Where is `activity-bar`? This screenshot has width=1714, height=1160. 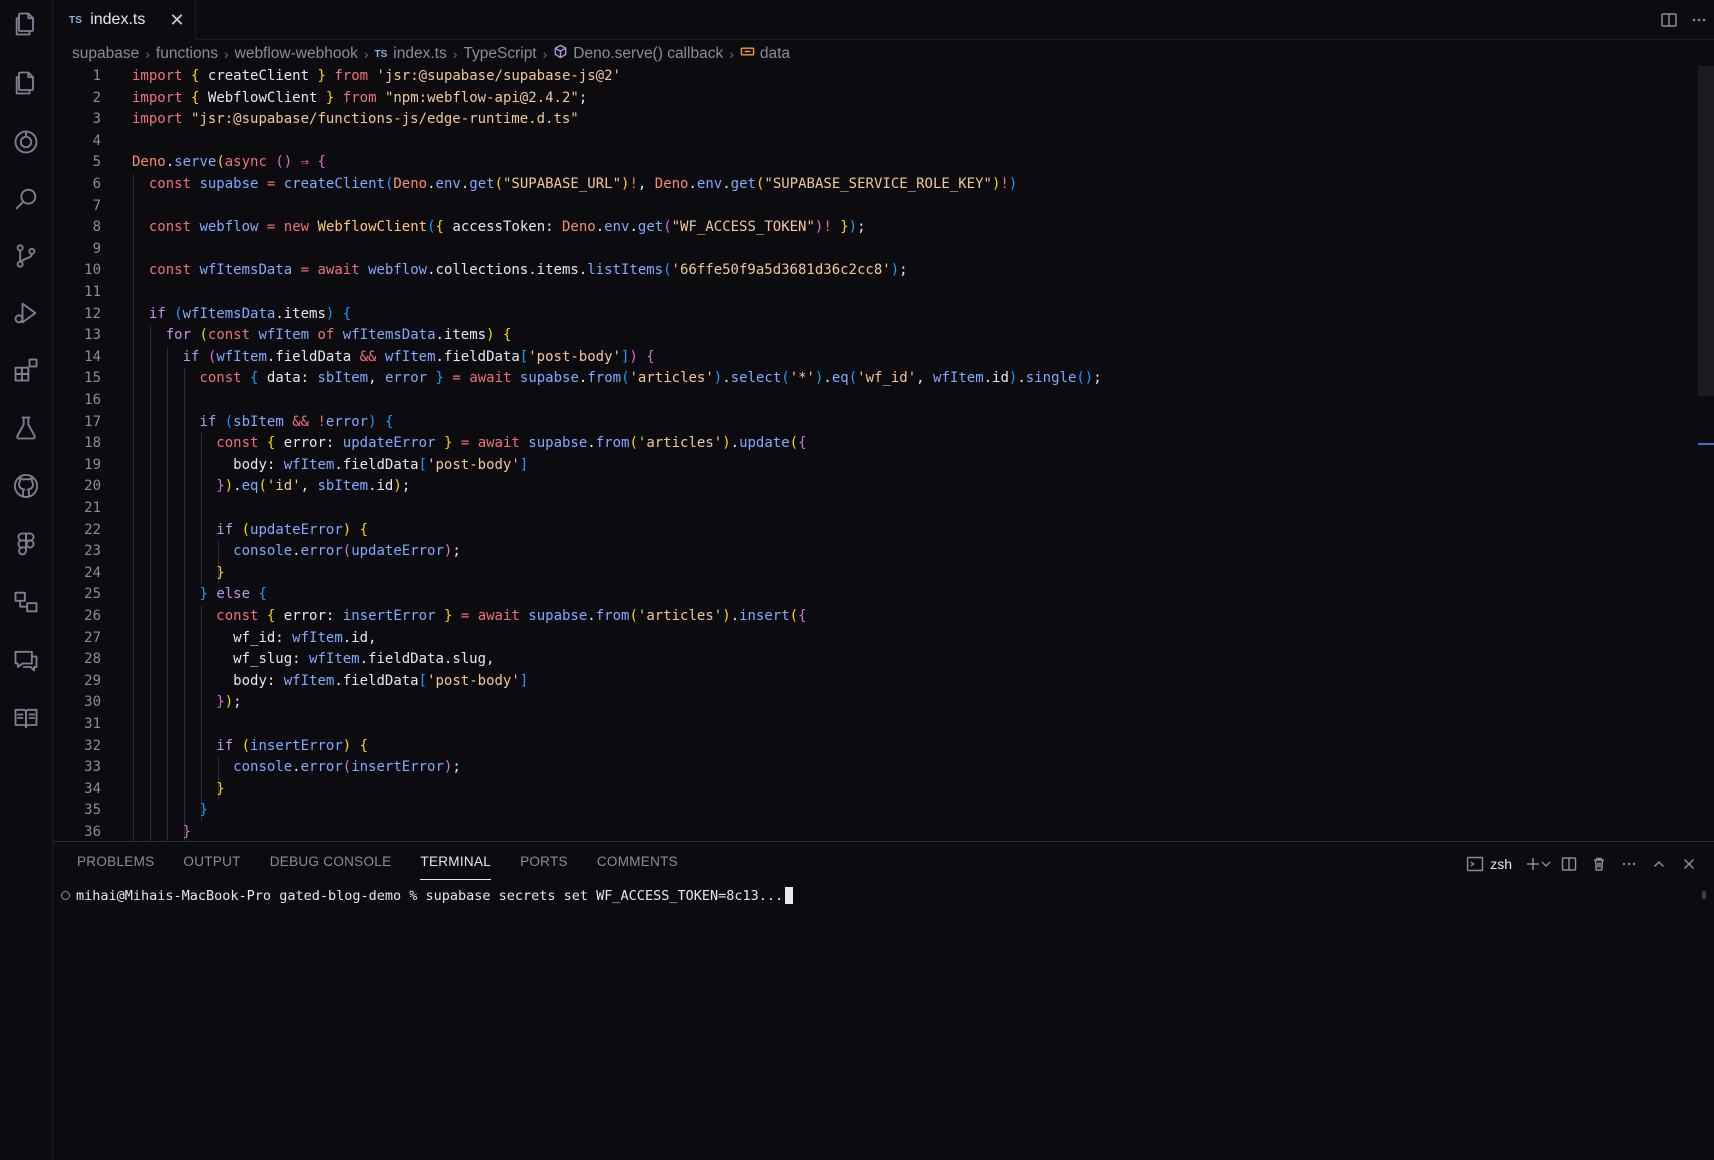
activity-bar is located at coordinates (26, 580).